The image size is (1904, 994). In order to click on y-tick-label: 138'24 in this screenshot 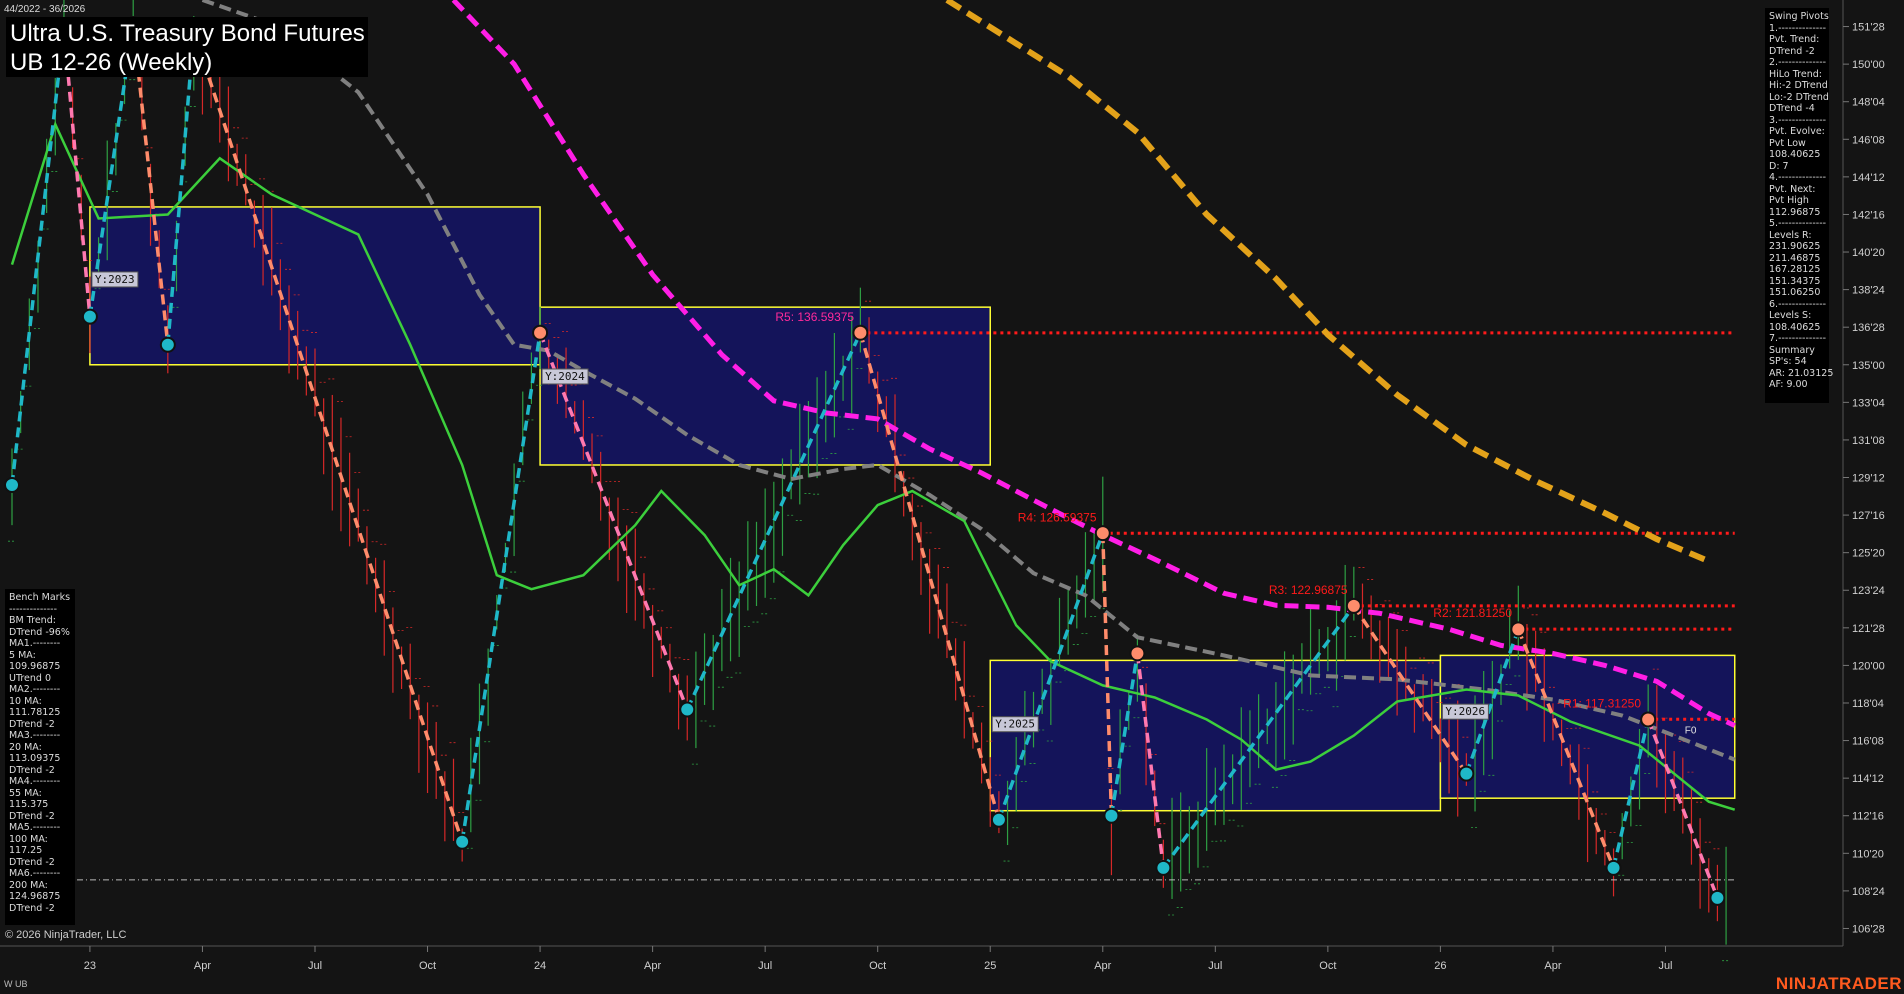, I will do `click(1868, 291)`.